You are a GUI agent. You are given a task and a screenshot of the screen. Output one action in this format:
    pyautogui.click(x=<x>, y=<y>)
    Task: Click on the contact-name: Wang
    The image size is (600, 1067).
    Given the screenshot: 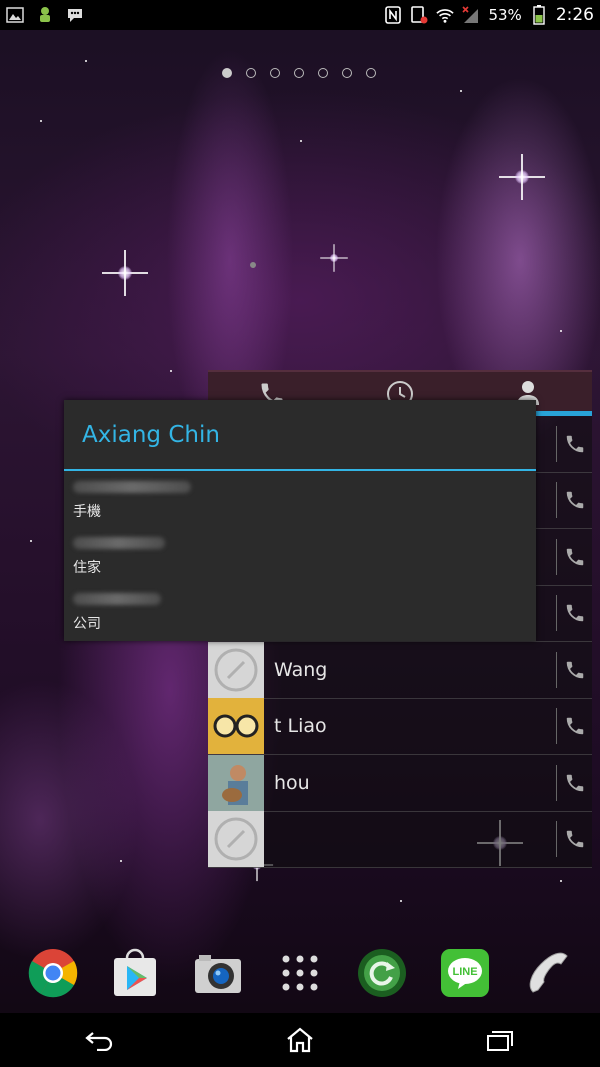 What is the action you would take?
    pyautogui.click(x=301, y=669)
    